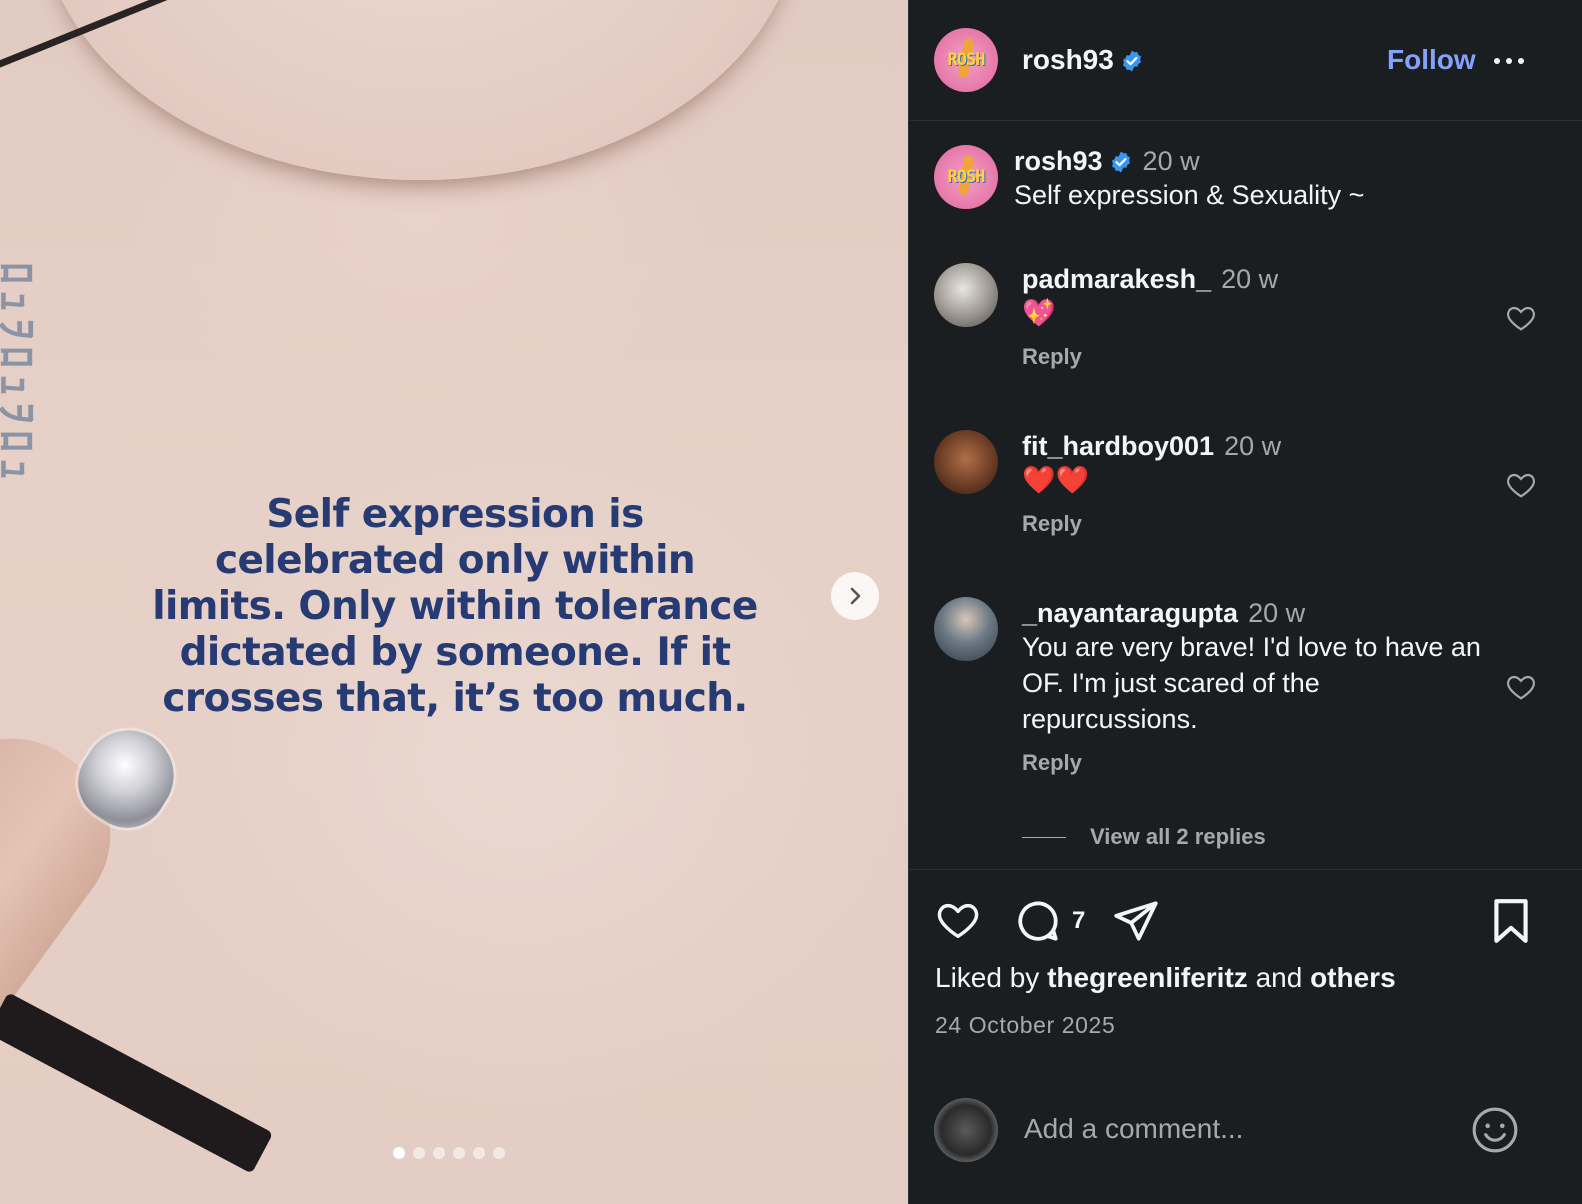 This screenshot has width=1582, height=1204. What do you see at coordinates (1245, 60) in the screenshot?
I see `post-header: ROSH rosh93 Follow` at bounding box center [1245, 60].